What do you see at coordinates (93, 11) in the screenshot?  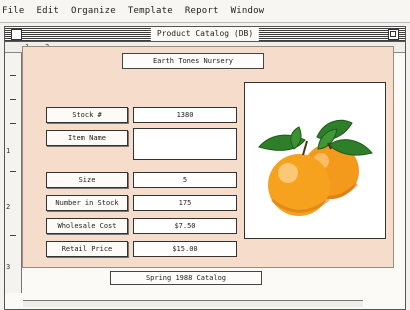 I see `menu-organize: Organize` at bounding box center [93, 11].